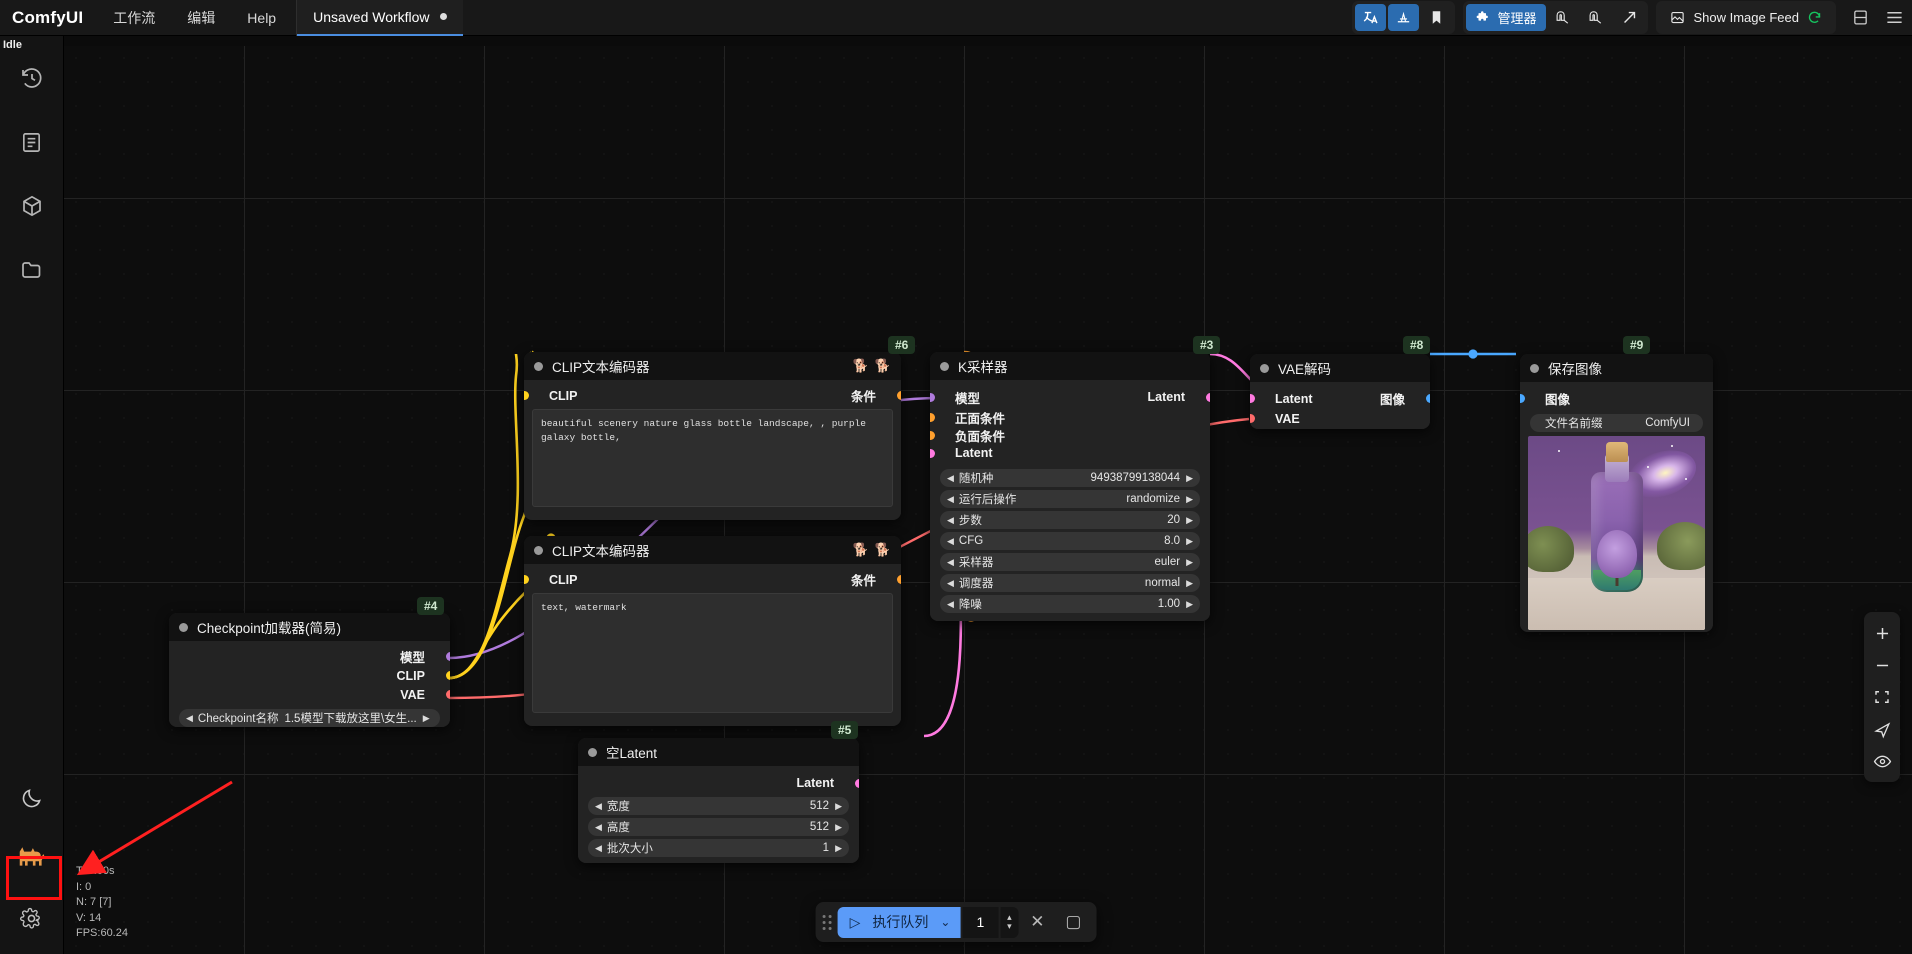 This screenshot has height=954, width=1912. Describe the element at coordinates (1070, 583) in the screenshot. I see `widget-scheduler: ◀ 调度器 normal ▶` at that location.